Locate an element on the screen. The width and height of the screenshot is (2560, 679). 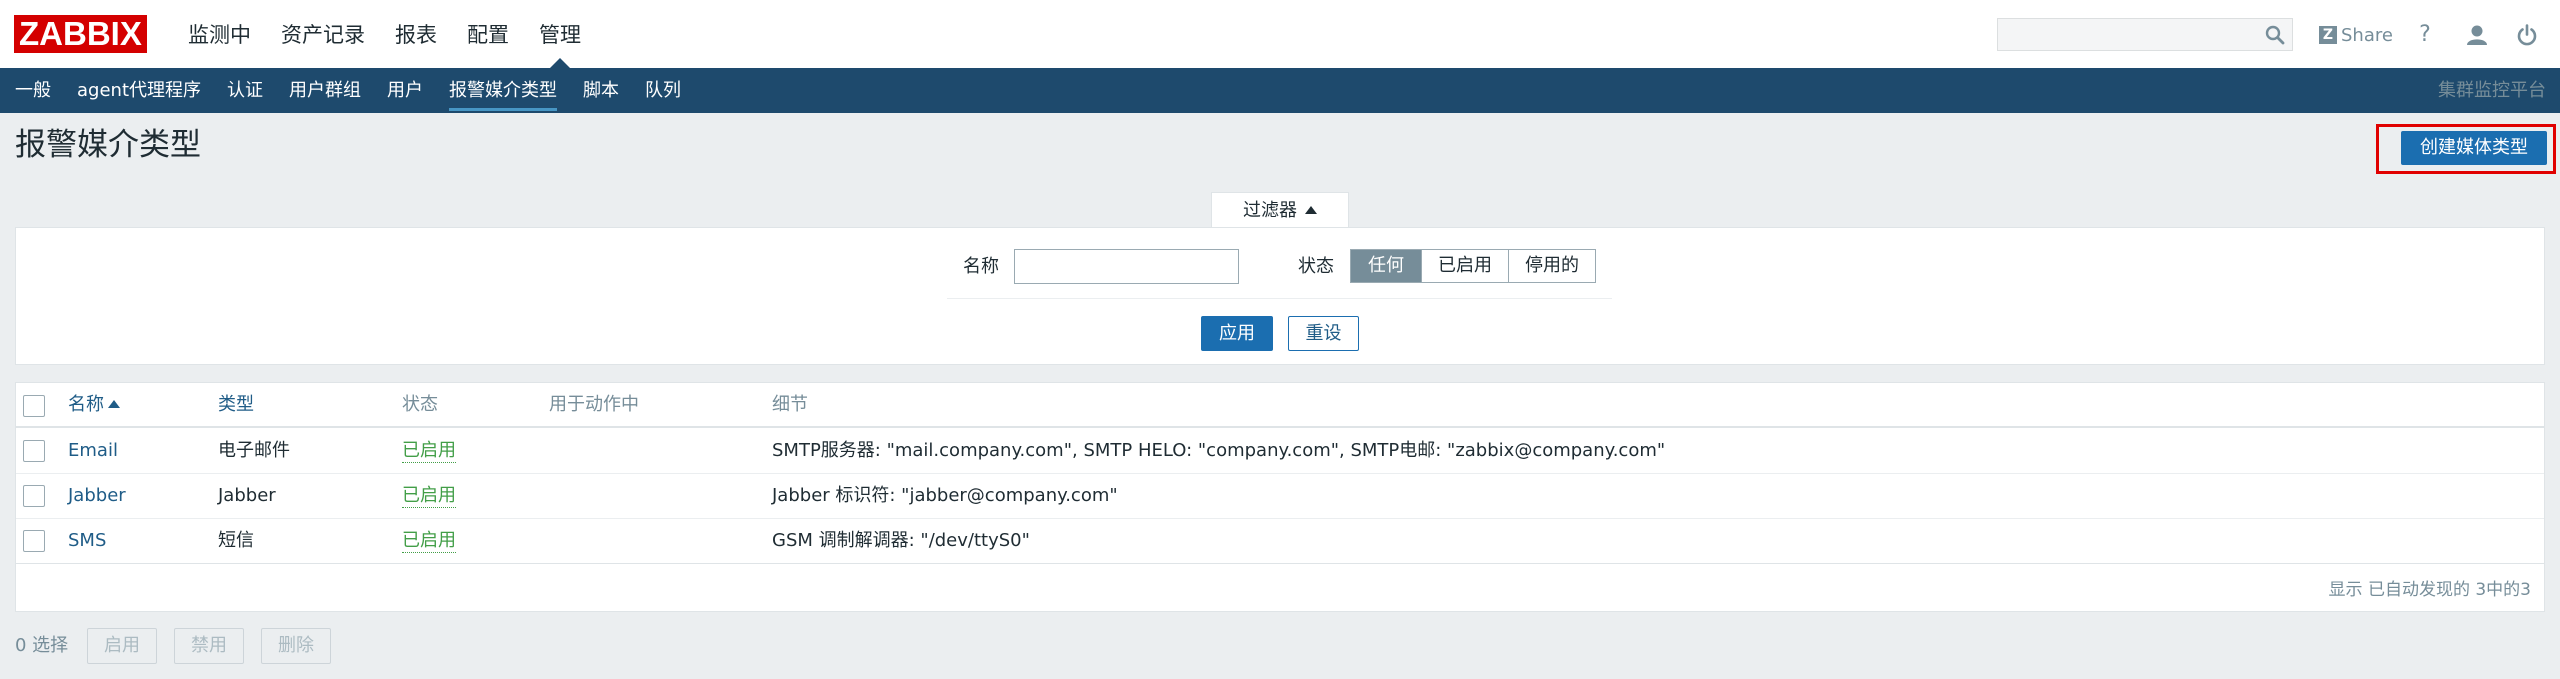
mass-enable-button: 启用 is located at coordinates (122, 646).